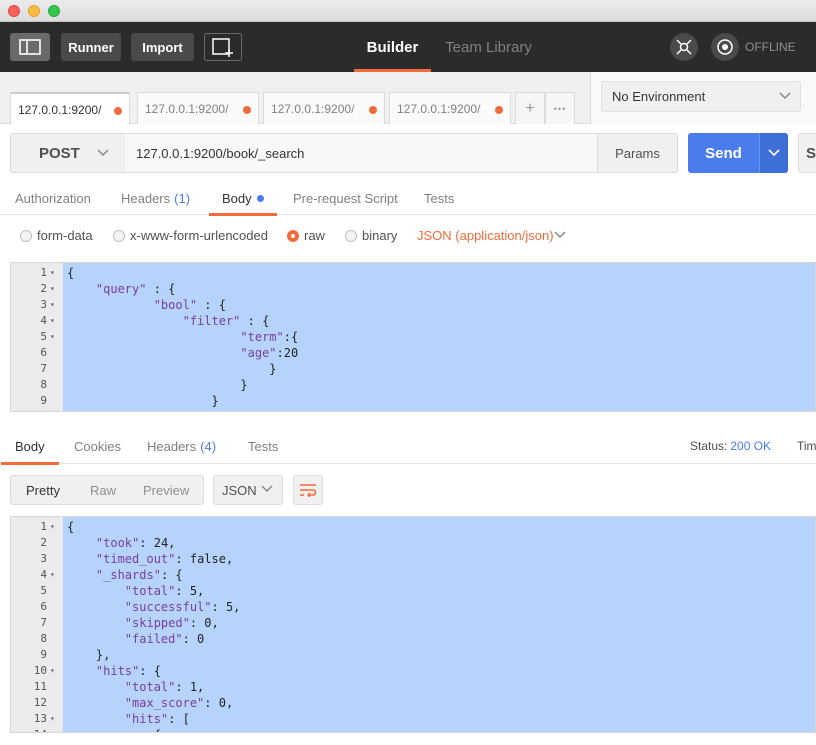  Describe the element at coordinates (260, 198) in the screenshot. I see `body-modified-dot-icon` at that location.